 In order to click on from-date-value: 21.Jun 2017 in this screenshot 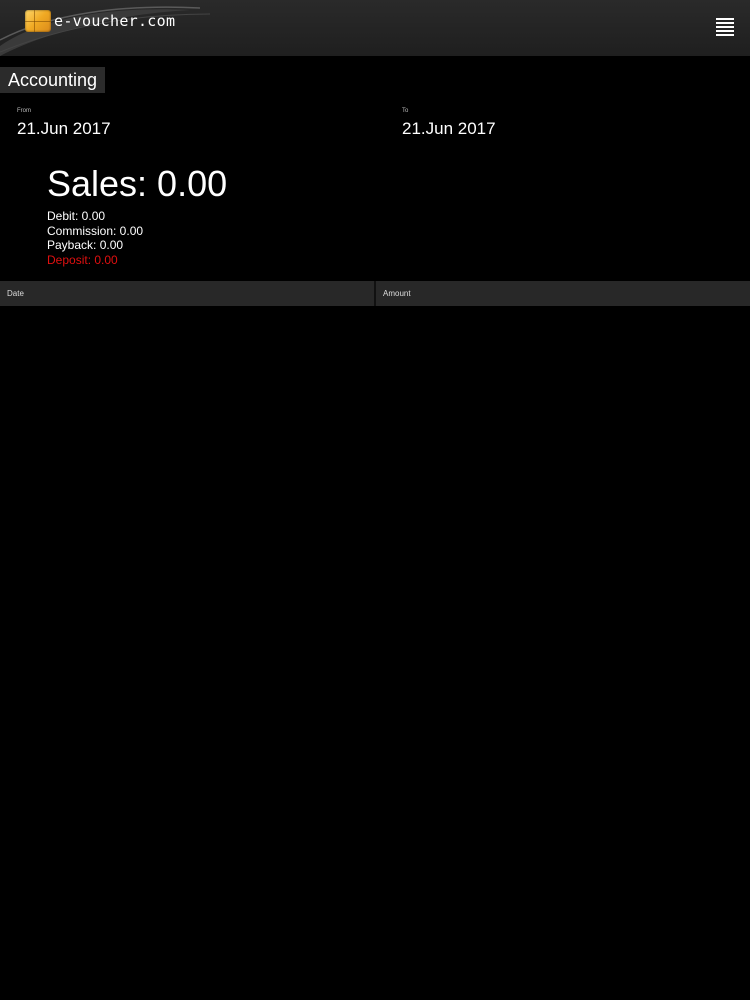, I will do `click(64, 128)`.